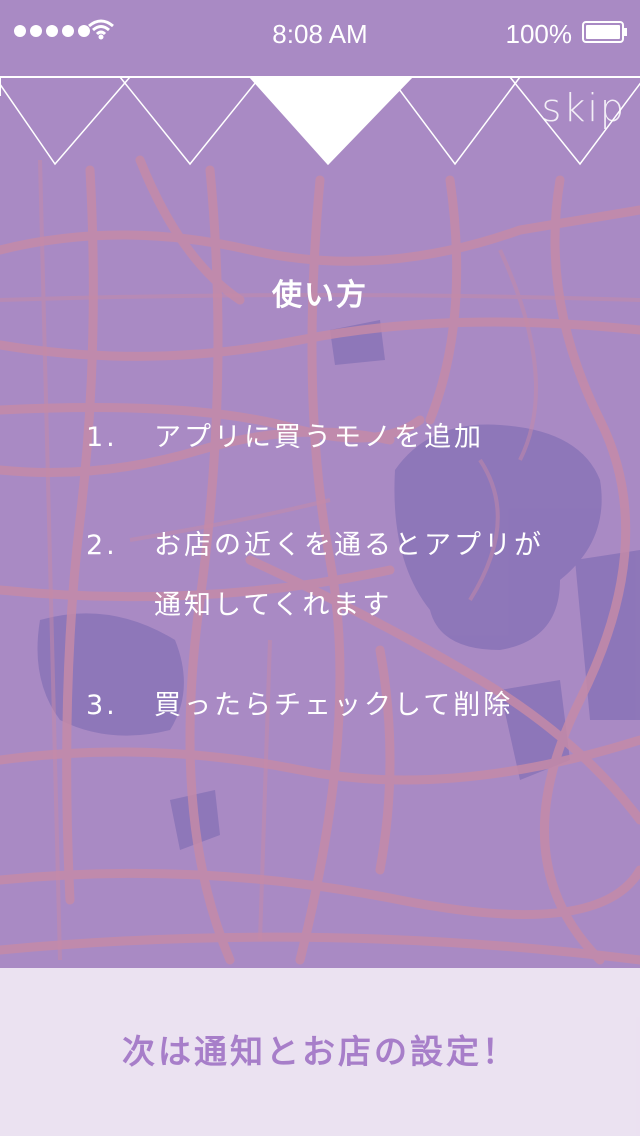 Image resolution: width=640 pixels, height=1136 pixels. Describe the element at coordinates (349, 545) in the screenshot. I see `step-text: お店の近くを通るとアプリが` at that location.